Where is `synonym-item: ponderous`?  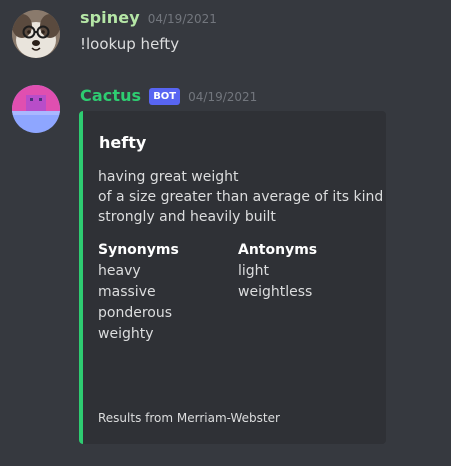 synonym-item: ponderous is located at coordinates (135, 313).